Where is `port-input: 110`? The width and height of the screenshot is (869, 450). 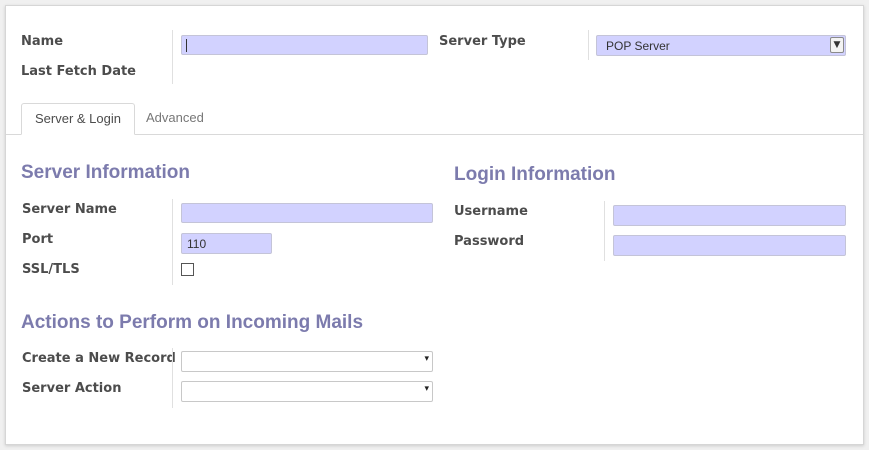
port-input: 110 is located at coordinates (226, 243).